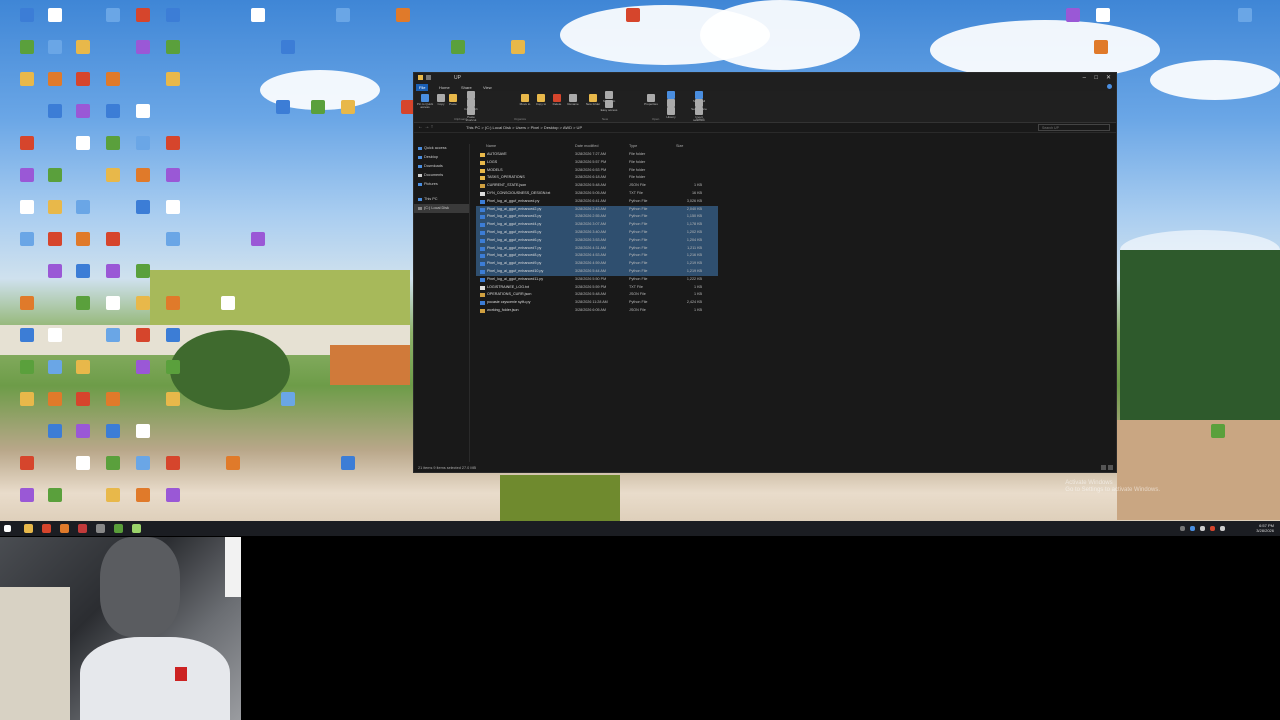  Describe the element at coordinates (441, 184) in the screenshot. I see `nav-item-pictures: Pictures` at that location.